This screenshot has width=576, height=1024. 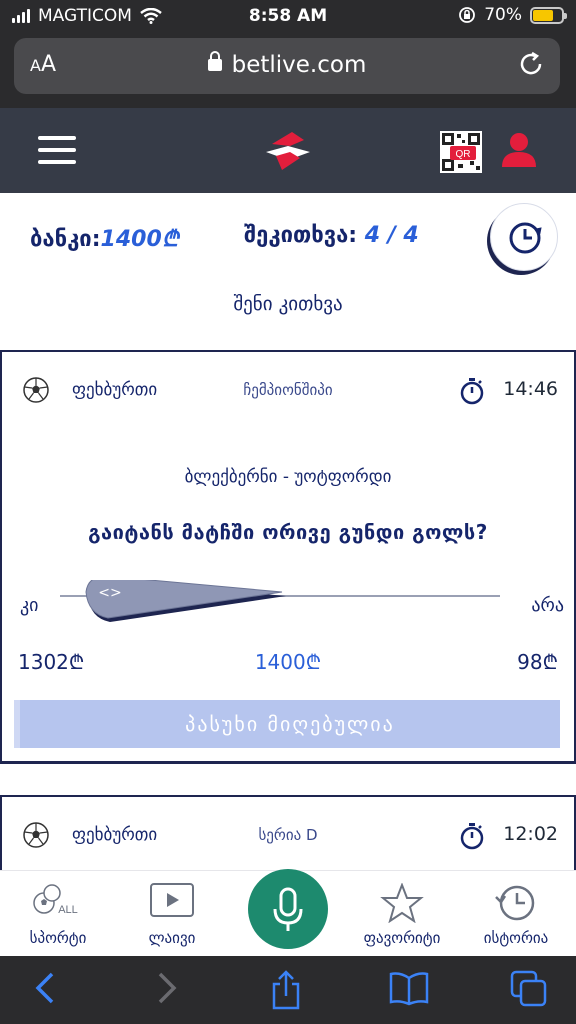 What do you see at coordinates (516, 938) in the screenshot?
I see `nav-history-label: ისტორია` at bounding box center [516, 938].